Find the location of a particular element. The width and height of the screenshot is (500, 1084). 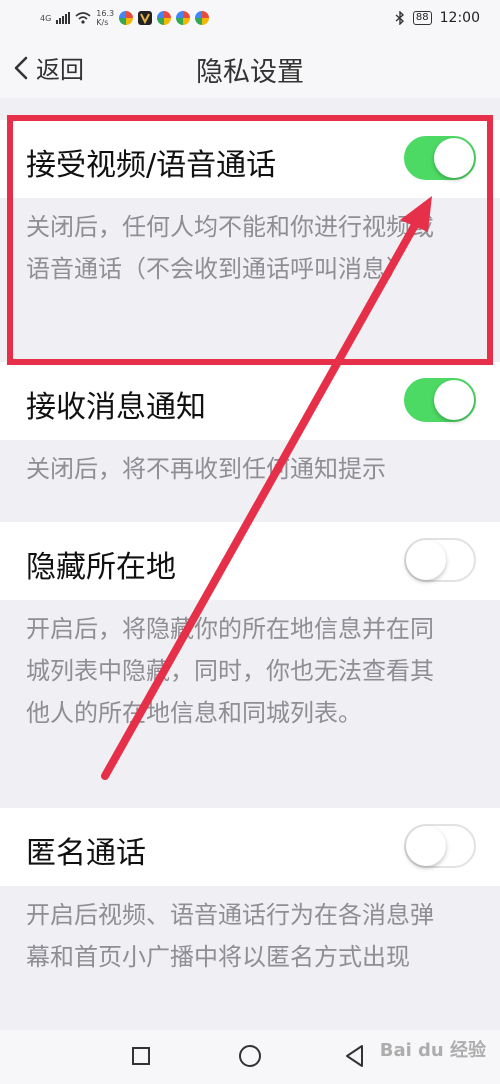

network-type: 4G is located at coordinates (46, 18).